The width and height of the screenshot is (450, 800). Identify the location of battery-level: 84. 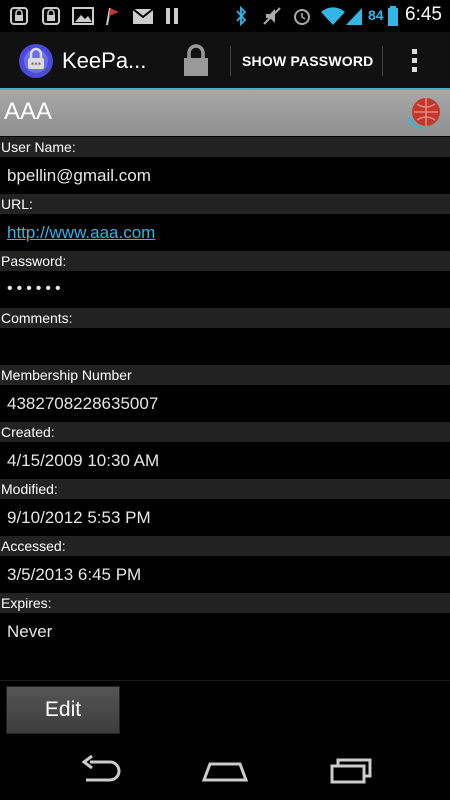
(376, 15).